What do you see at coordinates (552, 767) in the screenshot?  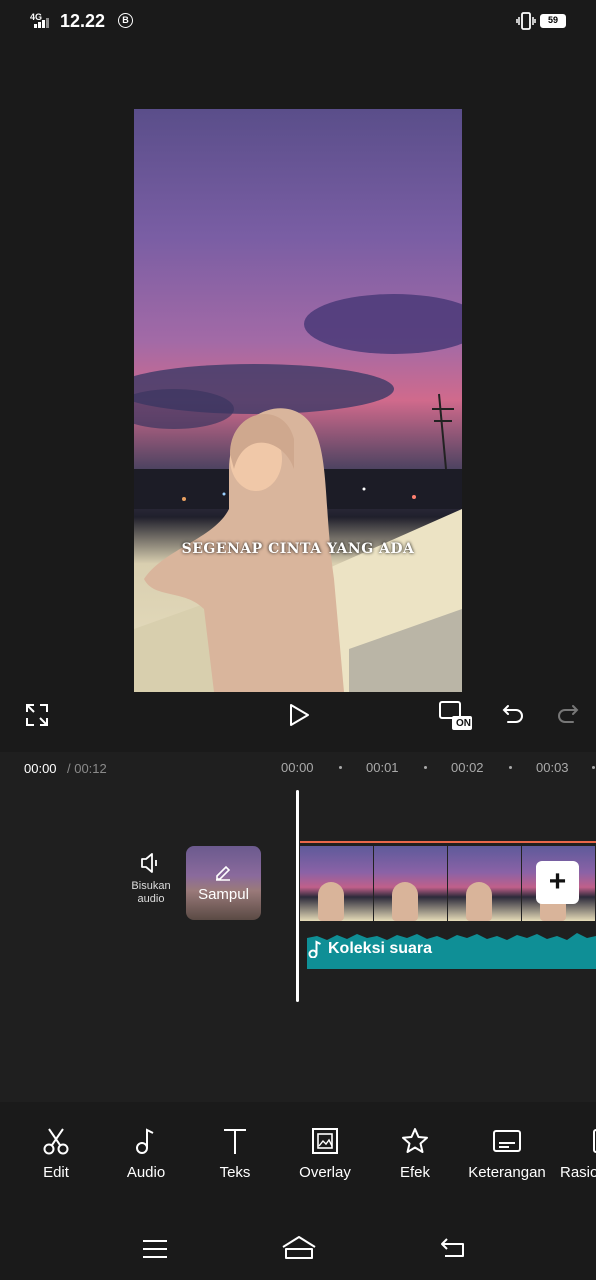 I see `ruler-mark: 00:03` at bounding box center [552, 767].